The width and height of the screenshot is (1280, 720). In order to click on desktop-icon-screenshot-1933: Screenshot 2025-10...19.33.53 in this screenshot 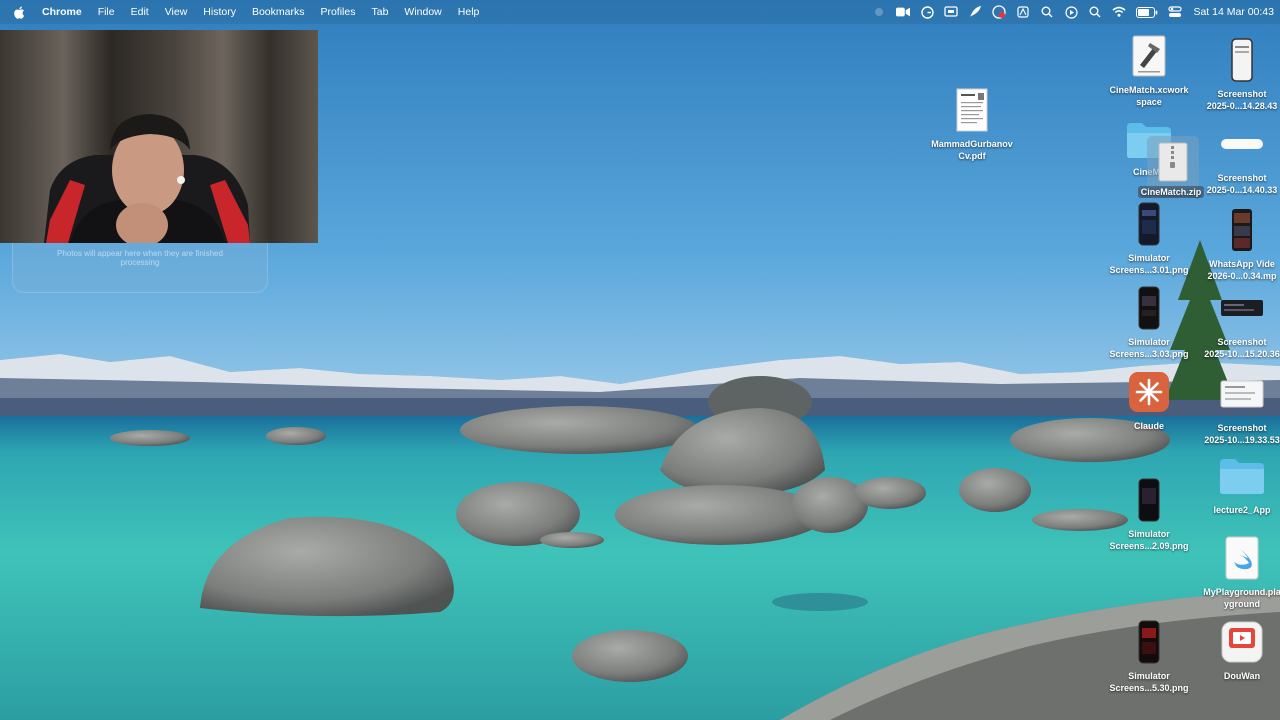, I will do `click(1238, 408)`.